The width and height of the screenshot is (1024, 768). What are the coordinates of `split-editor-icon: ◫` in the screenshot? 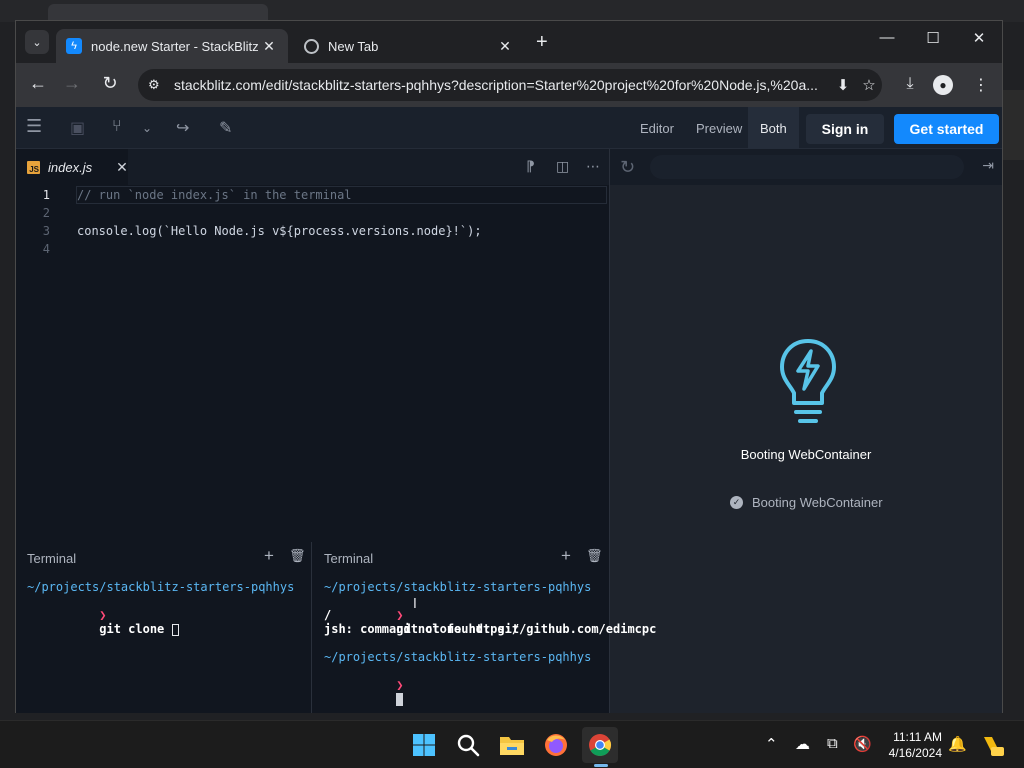 It's located at (562, 166).